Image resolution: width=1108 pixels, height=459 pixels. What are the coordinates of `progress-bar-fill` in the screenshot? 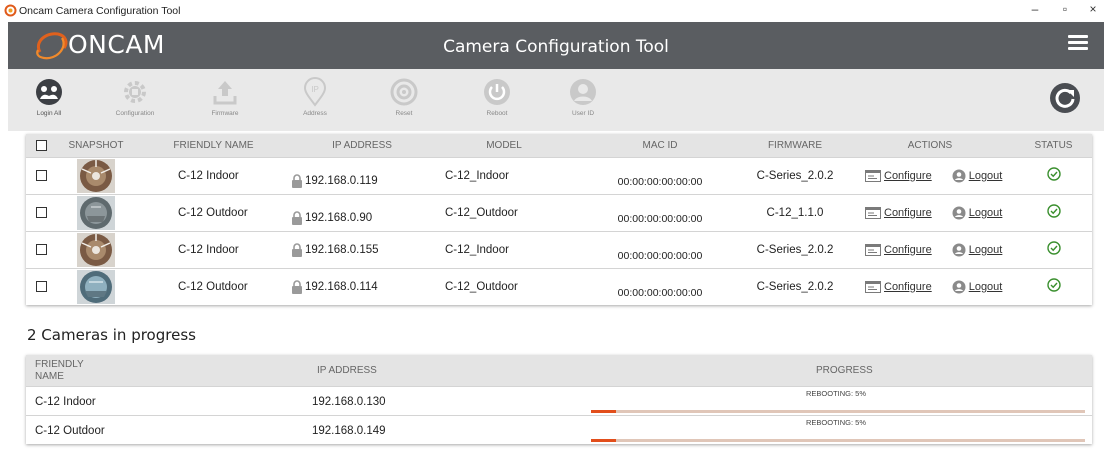 It's located at (603, 440).